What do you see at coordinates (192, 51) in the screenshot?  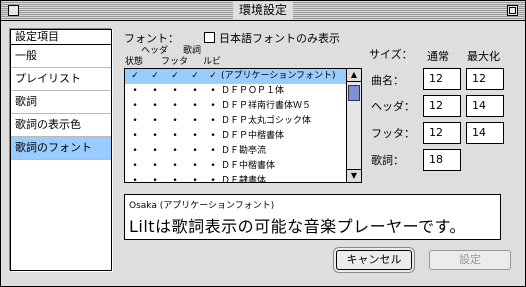 I see `column-header-lyrics: 歌詞` at bounding box center [192, 51].